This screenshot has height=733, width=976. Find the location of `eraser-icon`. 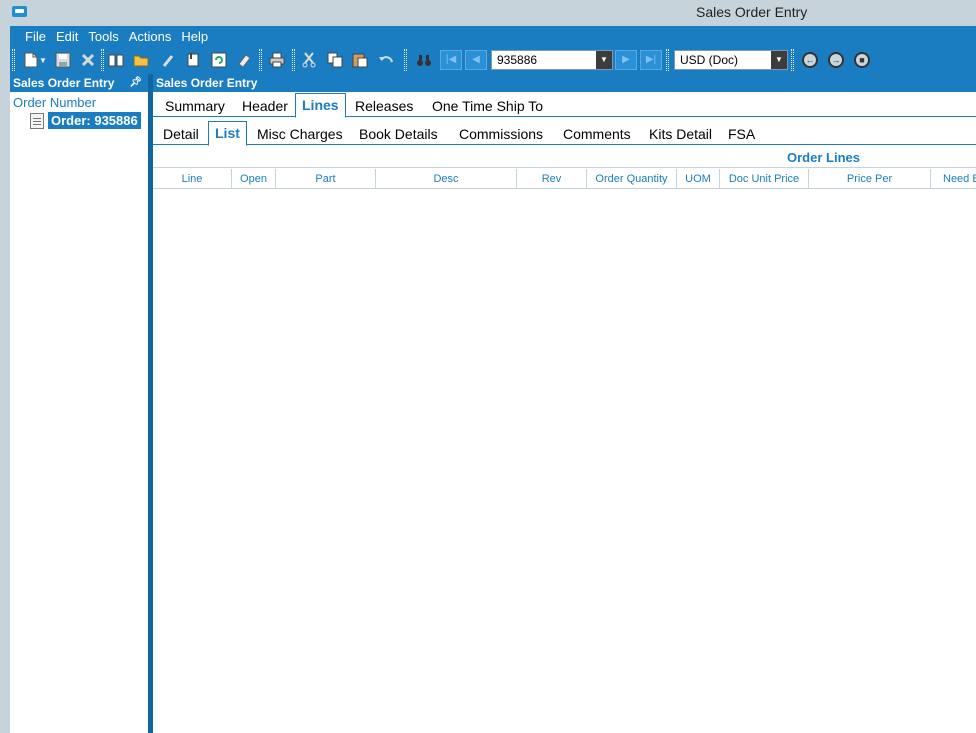

eraser-icon is located at coordinates (244, 60).